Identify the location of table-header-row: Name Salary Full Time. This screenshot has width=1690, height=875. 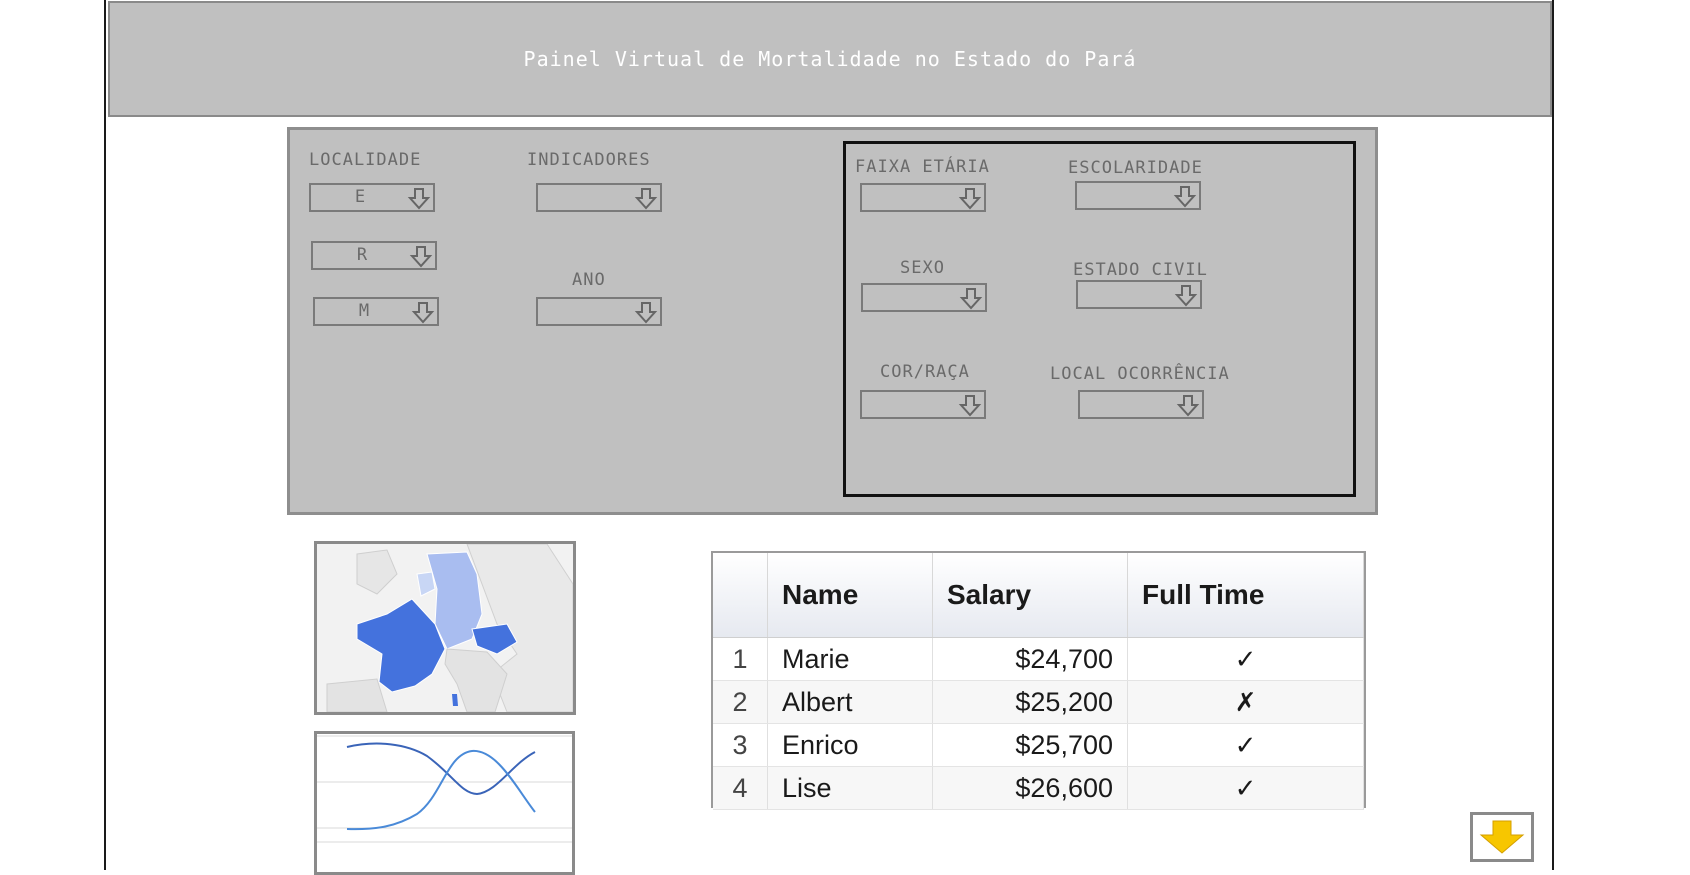
(1038, 595).